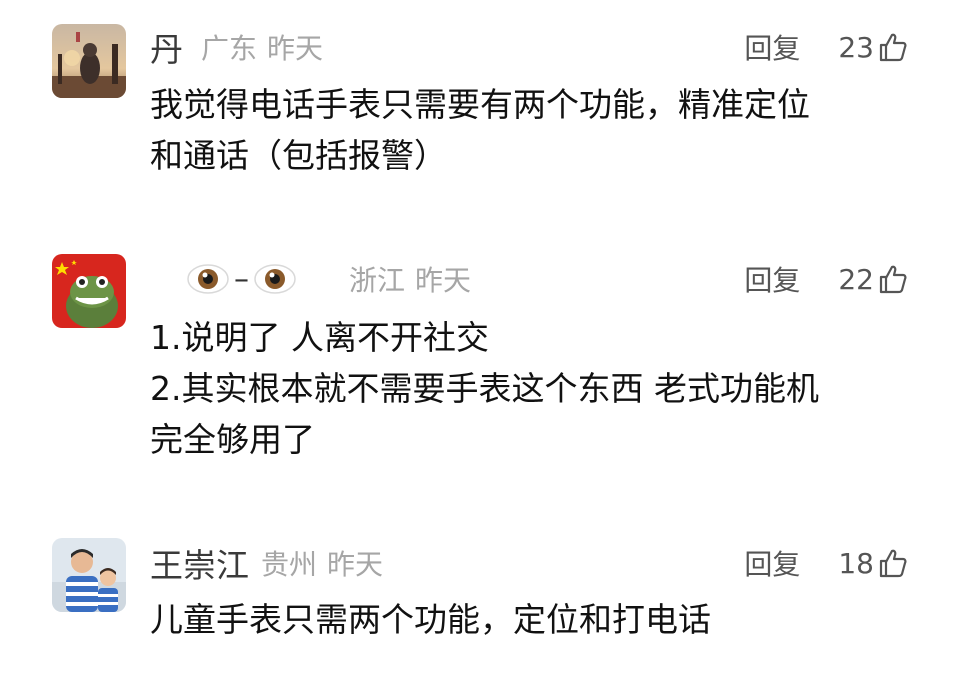 Image resolution: width=960 pixels, height=673 pixels. I want to click on comment-line: 儿童手表只需两个功能，定位和打电话, so click(430, 619).